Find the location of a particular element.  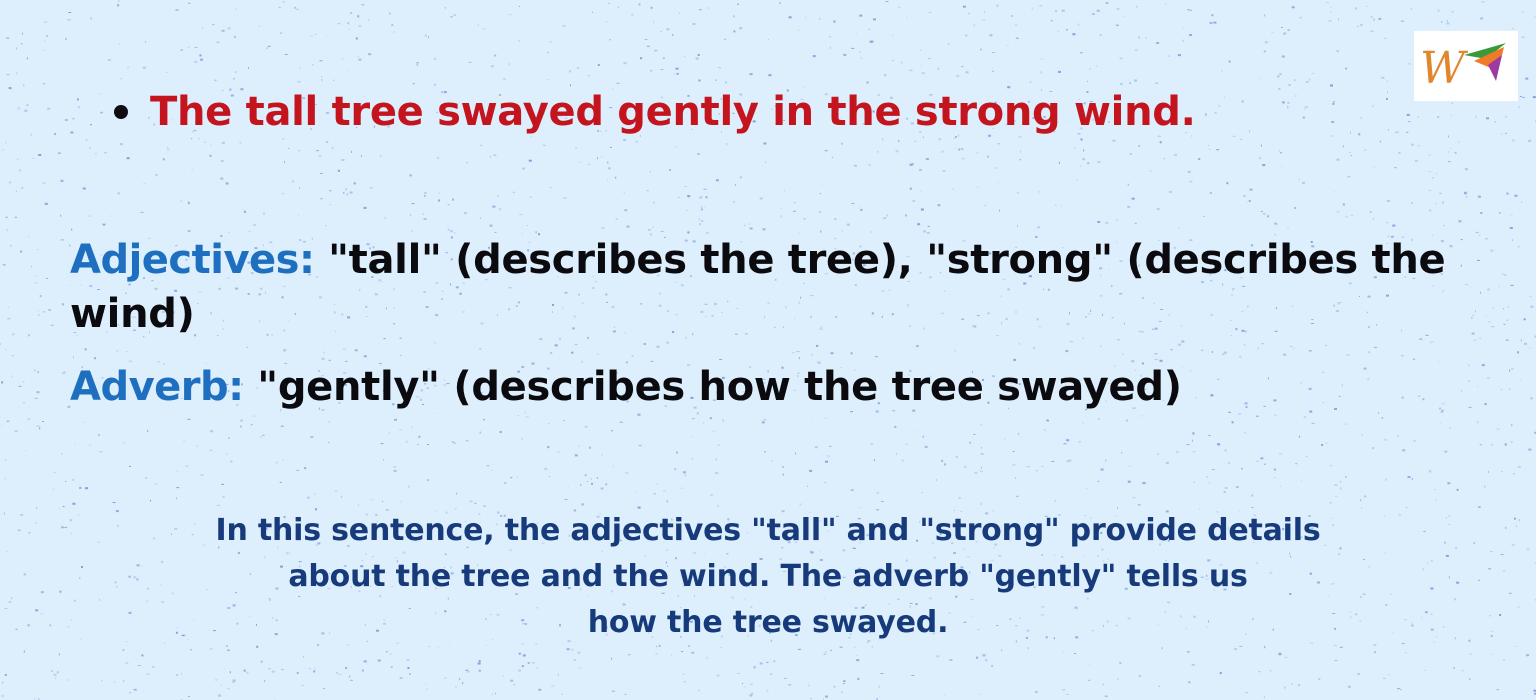

summary-line-3: how the tree swayed. is located at coordinates (768, 622).